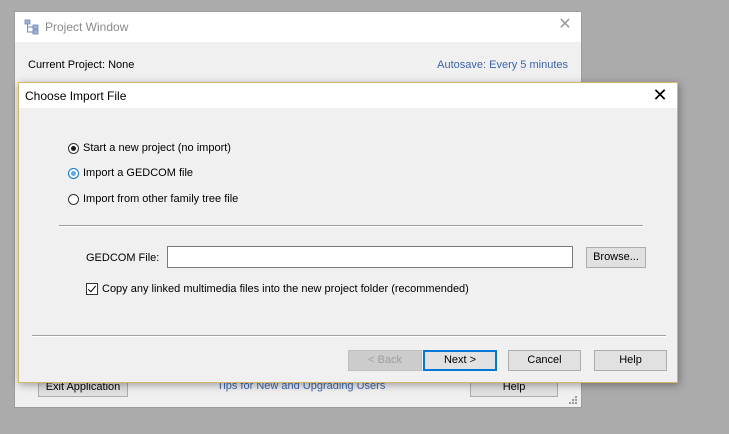  Describe the element at coordinates (630, 360) in the screenshot. I see `help-button: Help` at that location.